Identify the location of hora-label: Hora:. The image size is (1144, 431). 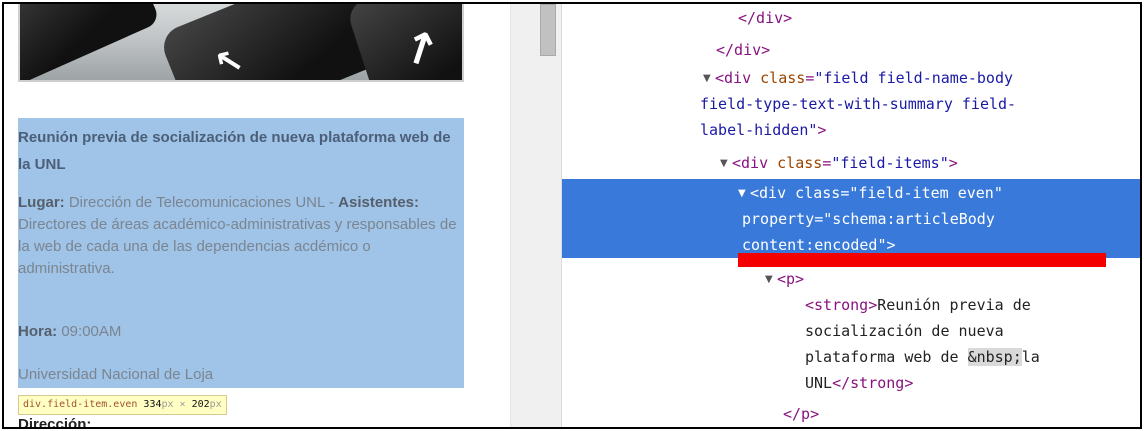
(38, 331).